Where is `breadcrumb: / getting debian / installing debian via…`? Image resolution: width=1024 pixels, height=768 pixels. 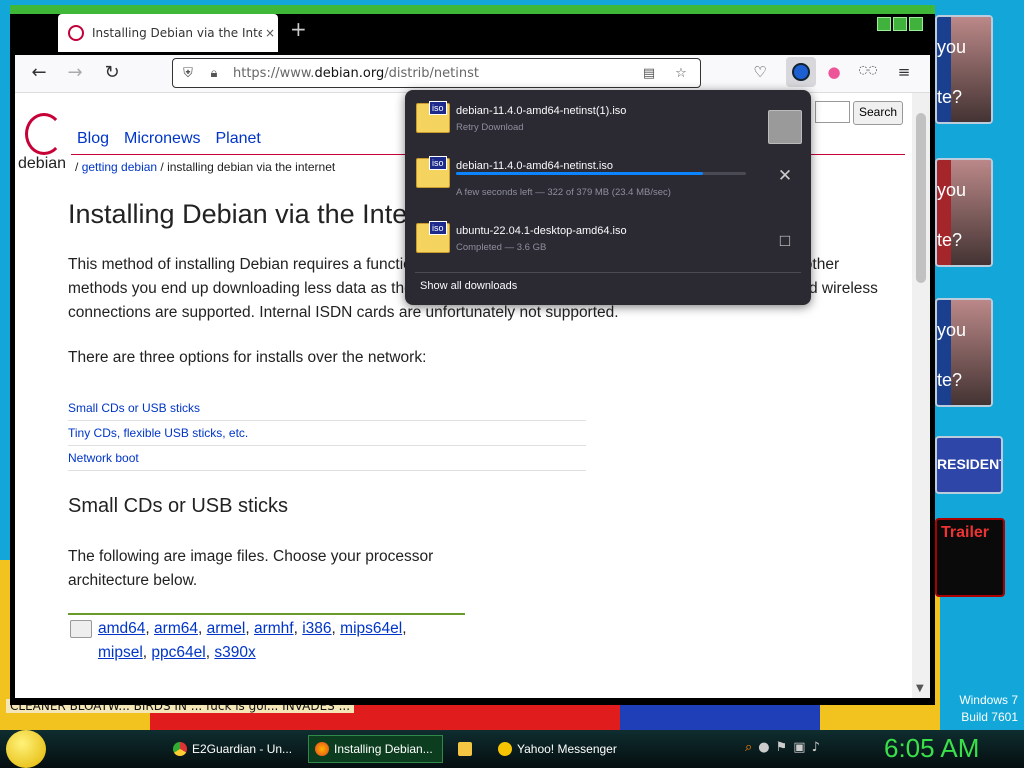 breadcrumb: / getting debian / installing debian via… is located at coordinates (205, 167).